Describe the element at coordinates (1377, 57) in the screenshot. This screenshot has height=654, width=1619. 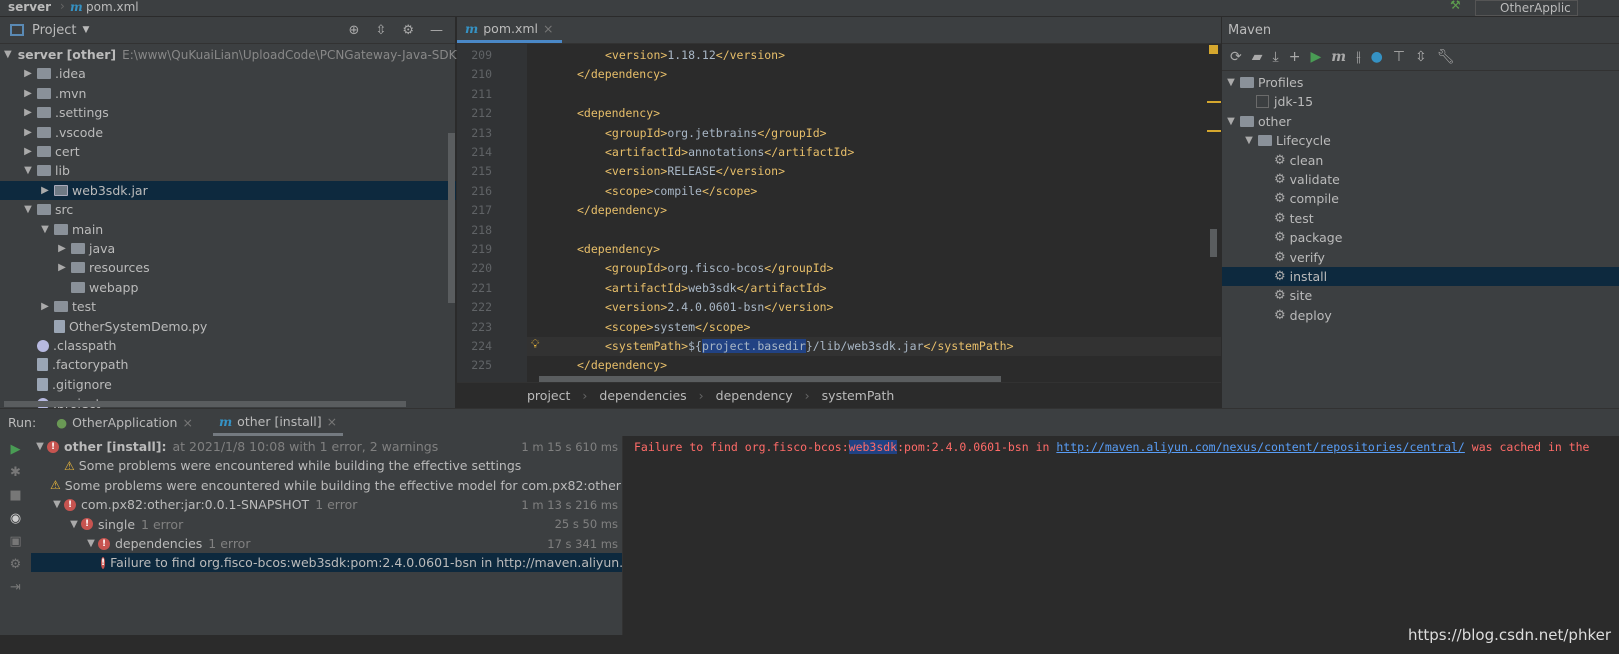
I see `skip-tests-icon: ●` at that location.